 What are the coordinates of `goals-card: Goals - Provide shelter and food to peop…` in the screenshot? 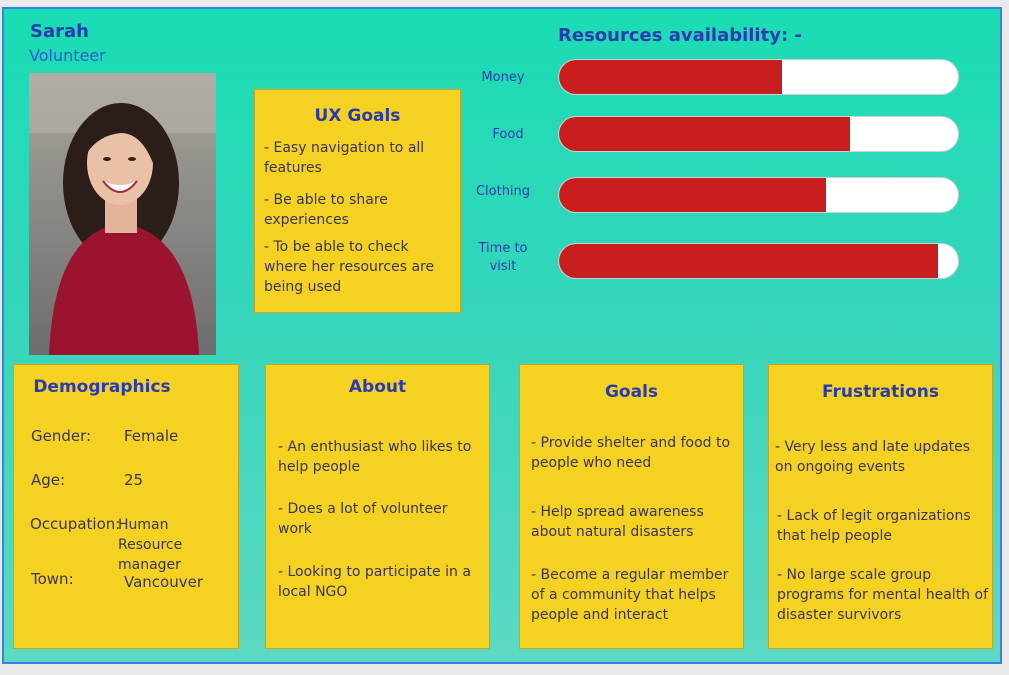 It's located at (631, 506).